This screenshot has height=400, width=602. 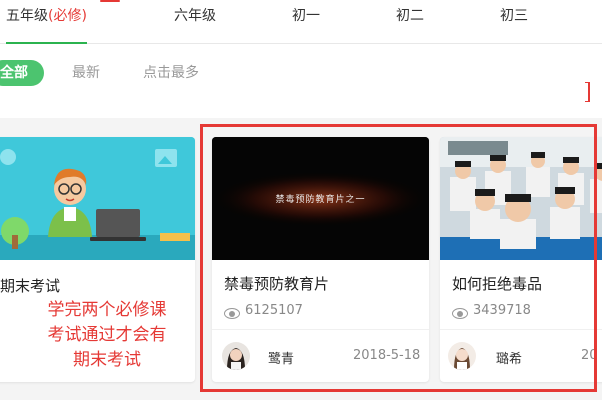 What do you see at coordinates (110, 1) in the screenshot?
I see `tab-marker` at bounding box center [110, 1].